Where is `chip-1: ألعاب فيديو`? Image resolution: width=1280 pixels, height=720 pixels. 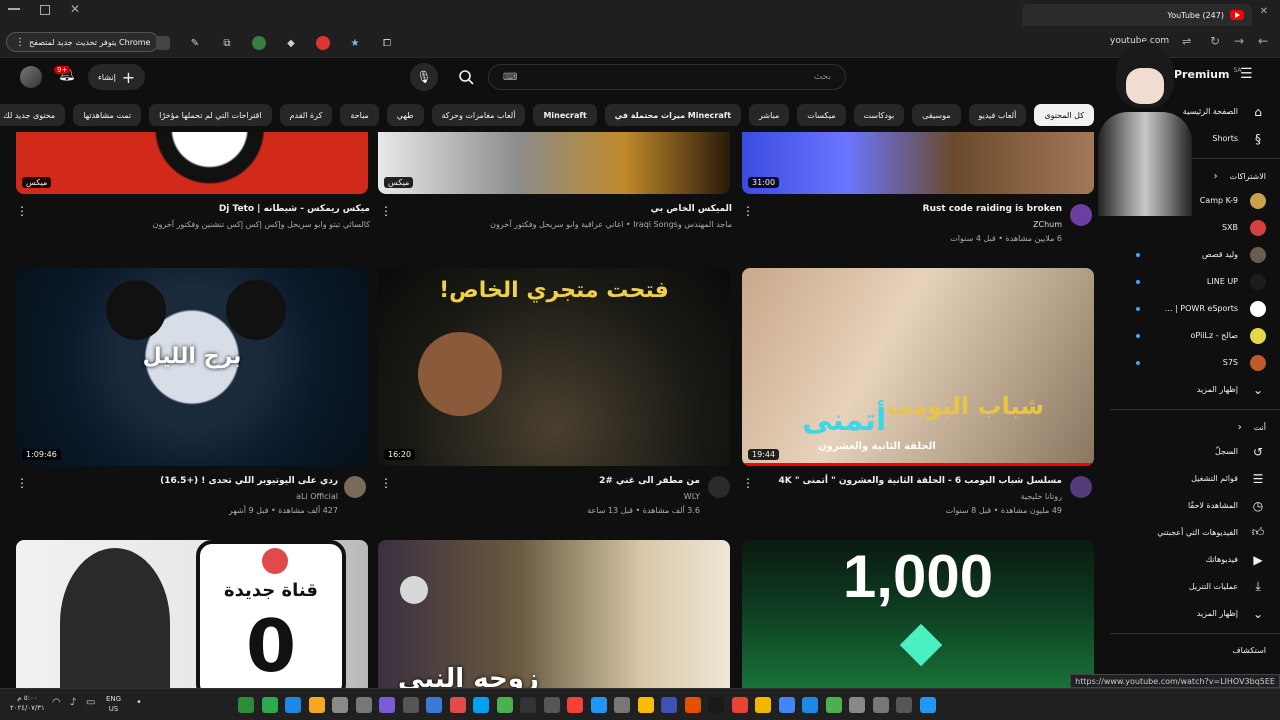
chip-1: ألعاب فيديو is located at coordinates (997, 115).